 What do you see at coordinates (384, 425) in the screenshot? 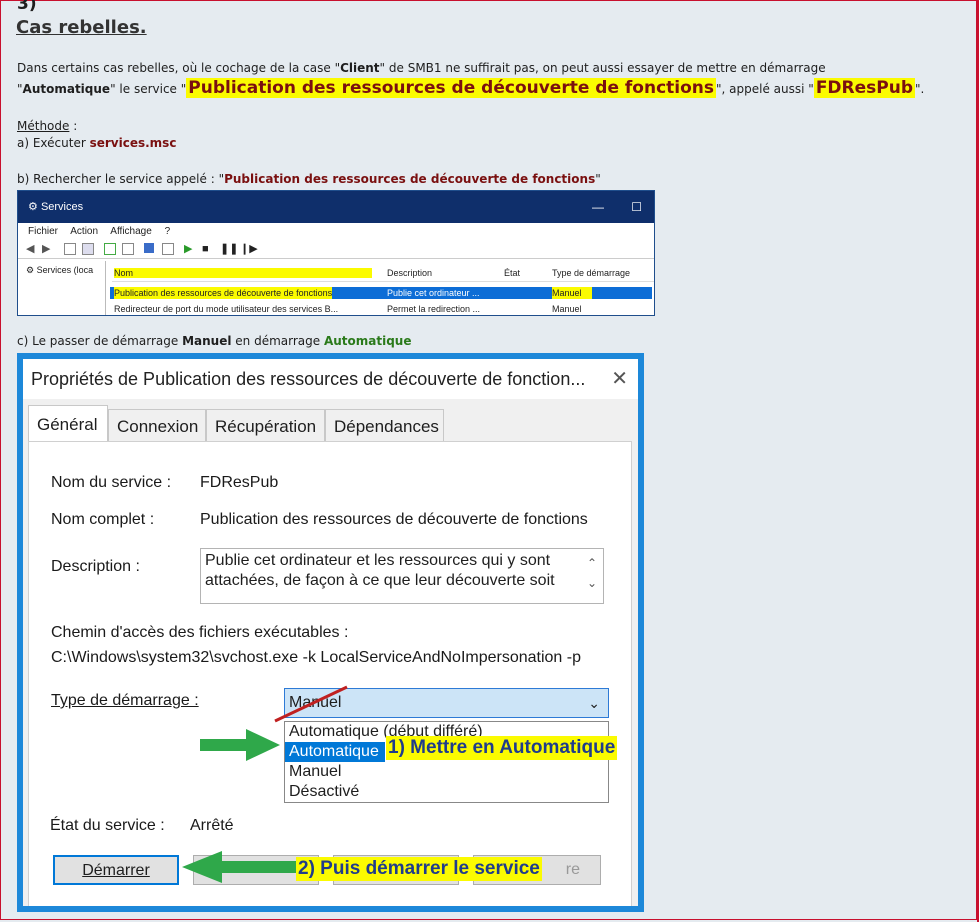
I see `tab-dependances: Dépendances` at bounding box center [384, 425].